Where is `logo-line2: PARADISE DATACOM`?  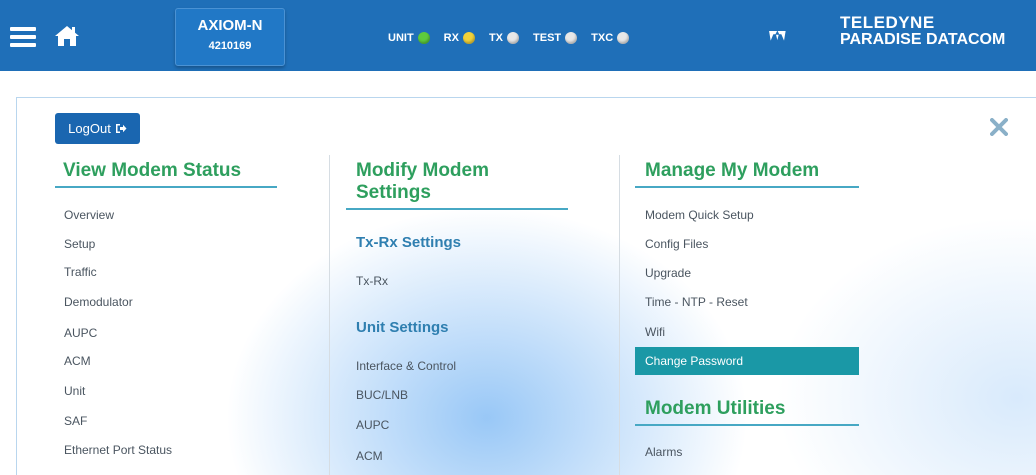
logo-line2: PARADISE DATACOM is located at coordinates (923, 39).